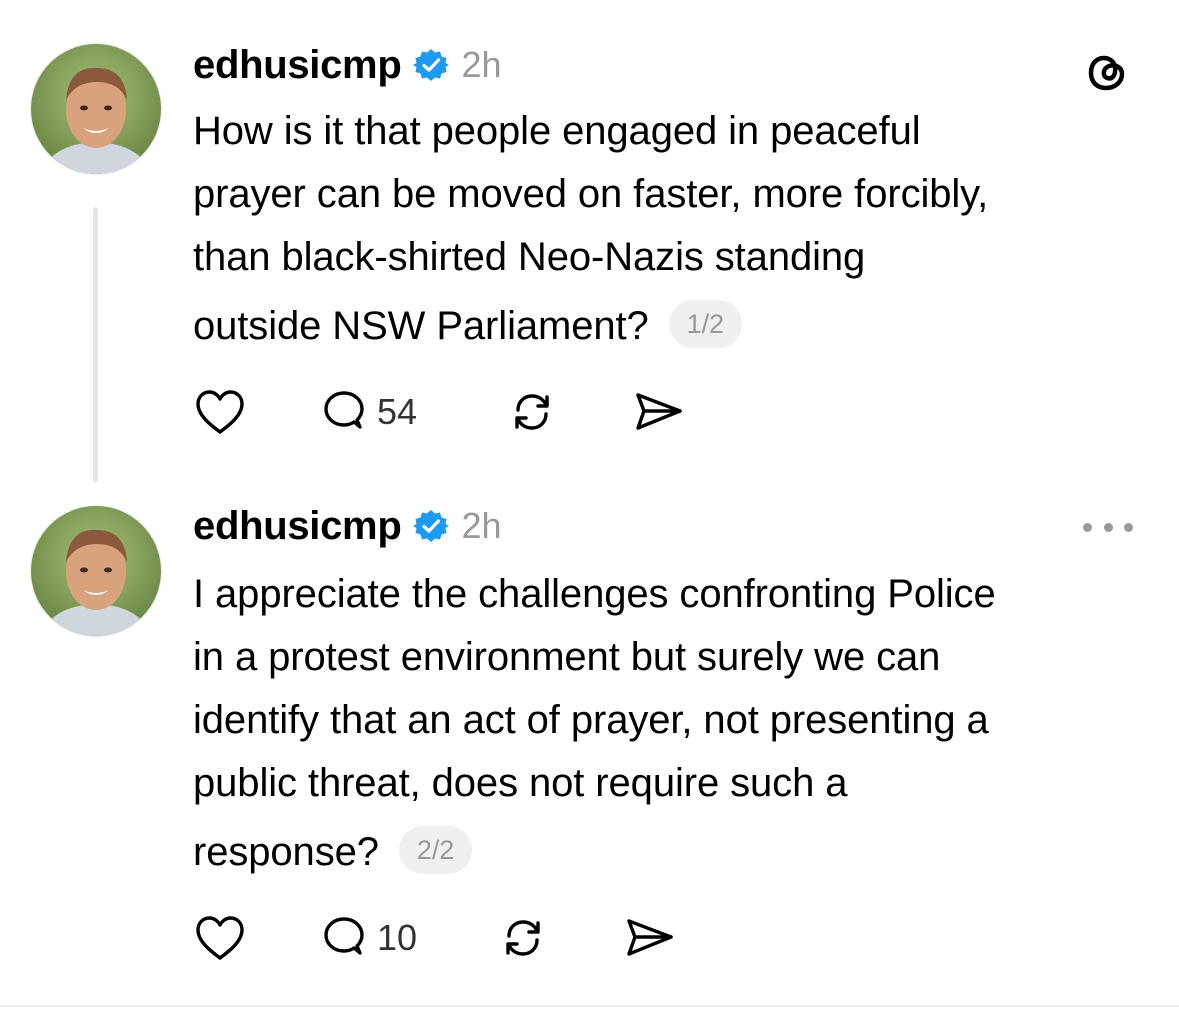 The width and height of the screenshot is (1179, 1022). What do you see at coordinates (286, 852) in the screenshot?
I see `post-text-line: response?` at bounding box center [286, 852].